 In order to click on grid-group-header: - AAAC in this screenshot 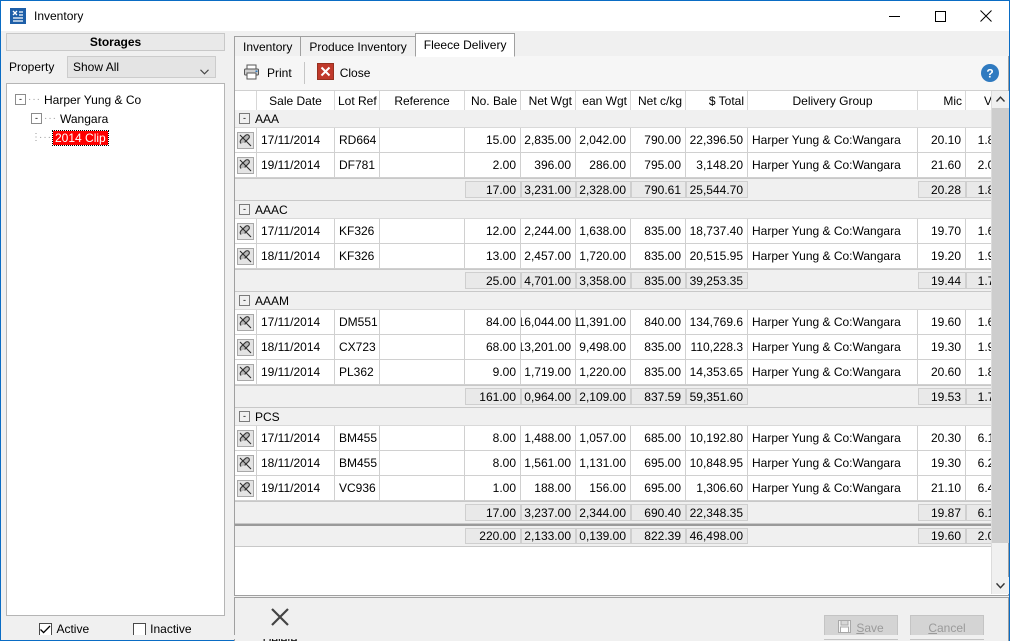, I will do `click(621, 210)`.